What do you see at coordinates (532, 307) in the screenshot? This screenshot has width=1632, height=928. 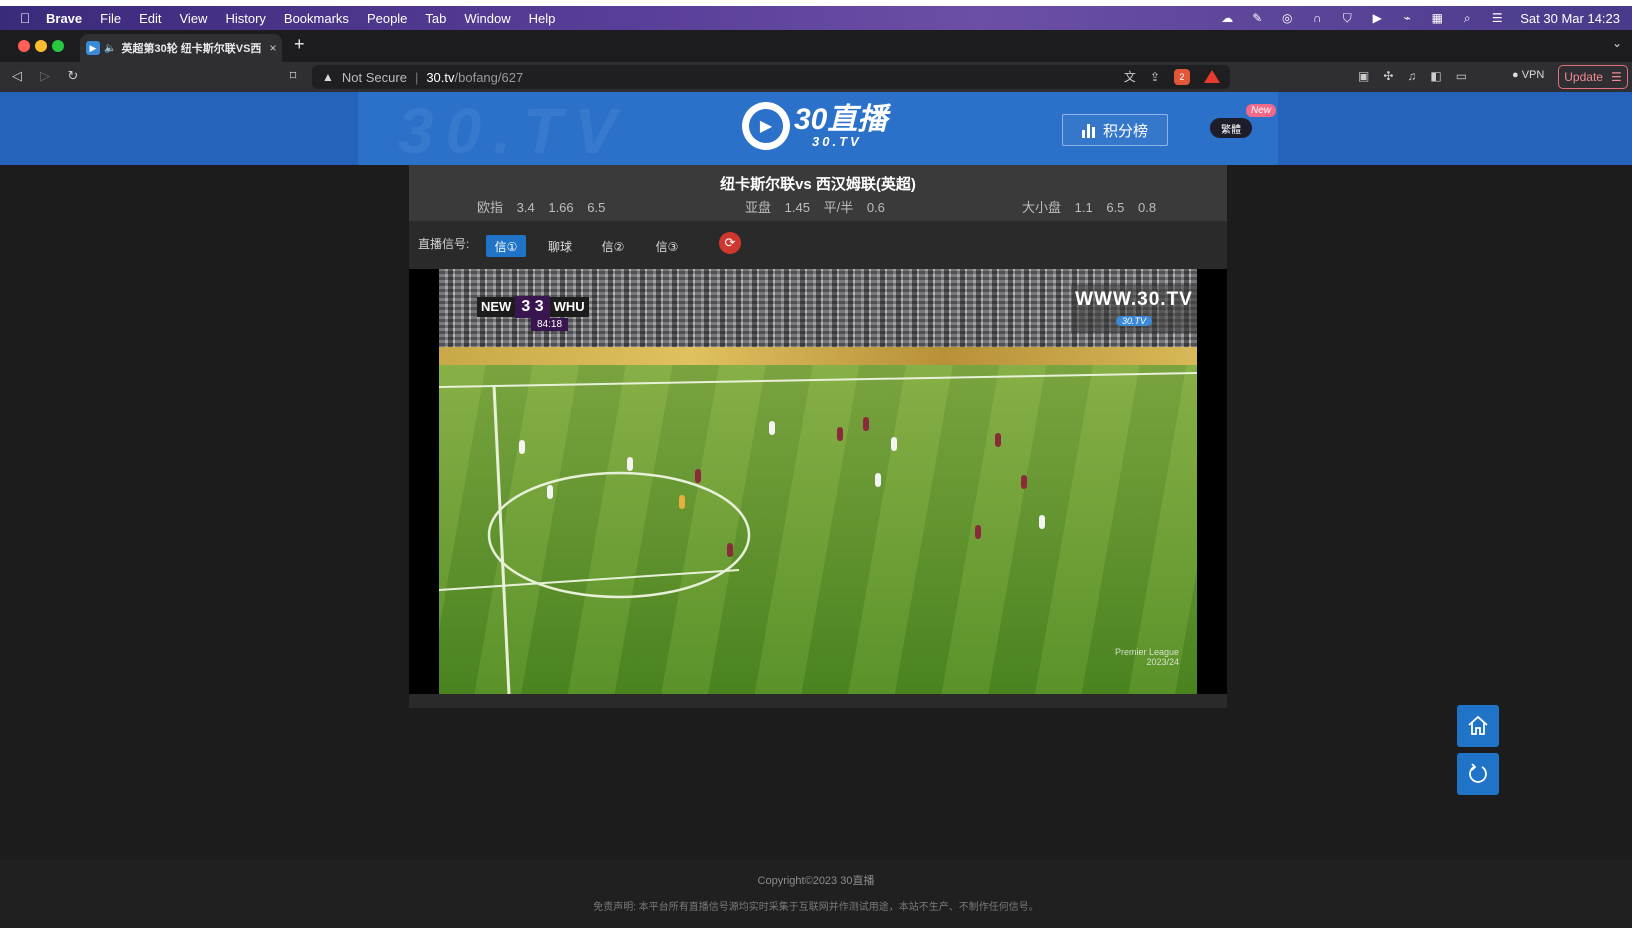 I see `score: 3 3` at bounding box center [532, 307].